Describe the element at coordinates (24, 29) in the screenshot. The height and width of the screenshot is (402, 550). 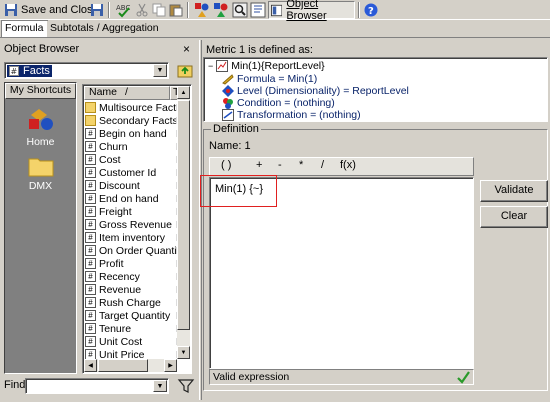
I see `tab-formula: Formula` at that location.